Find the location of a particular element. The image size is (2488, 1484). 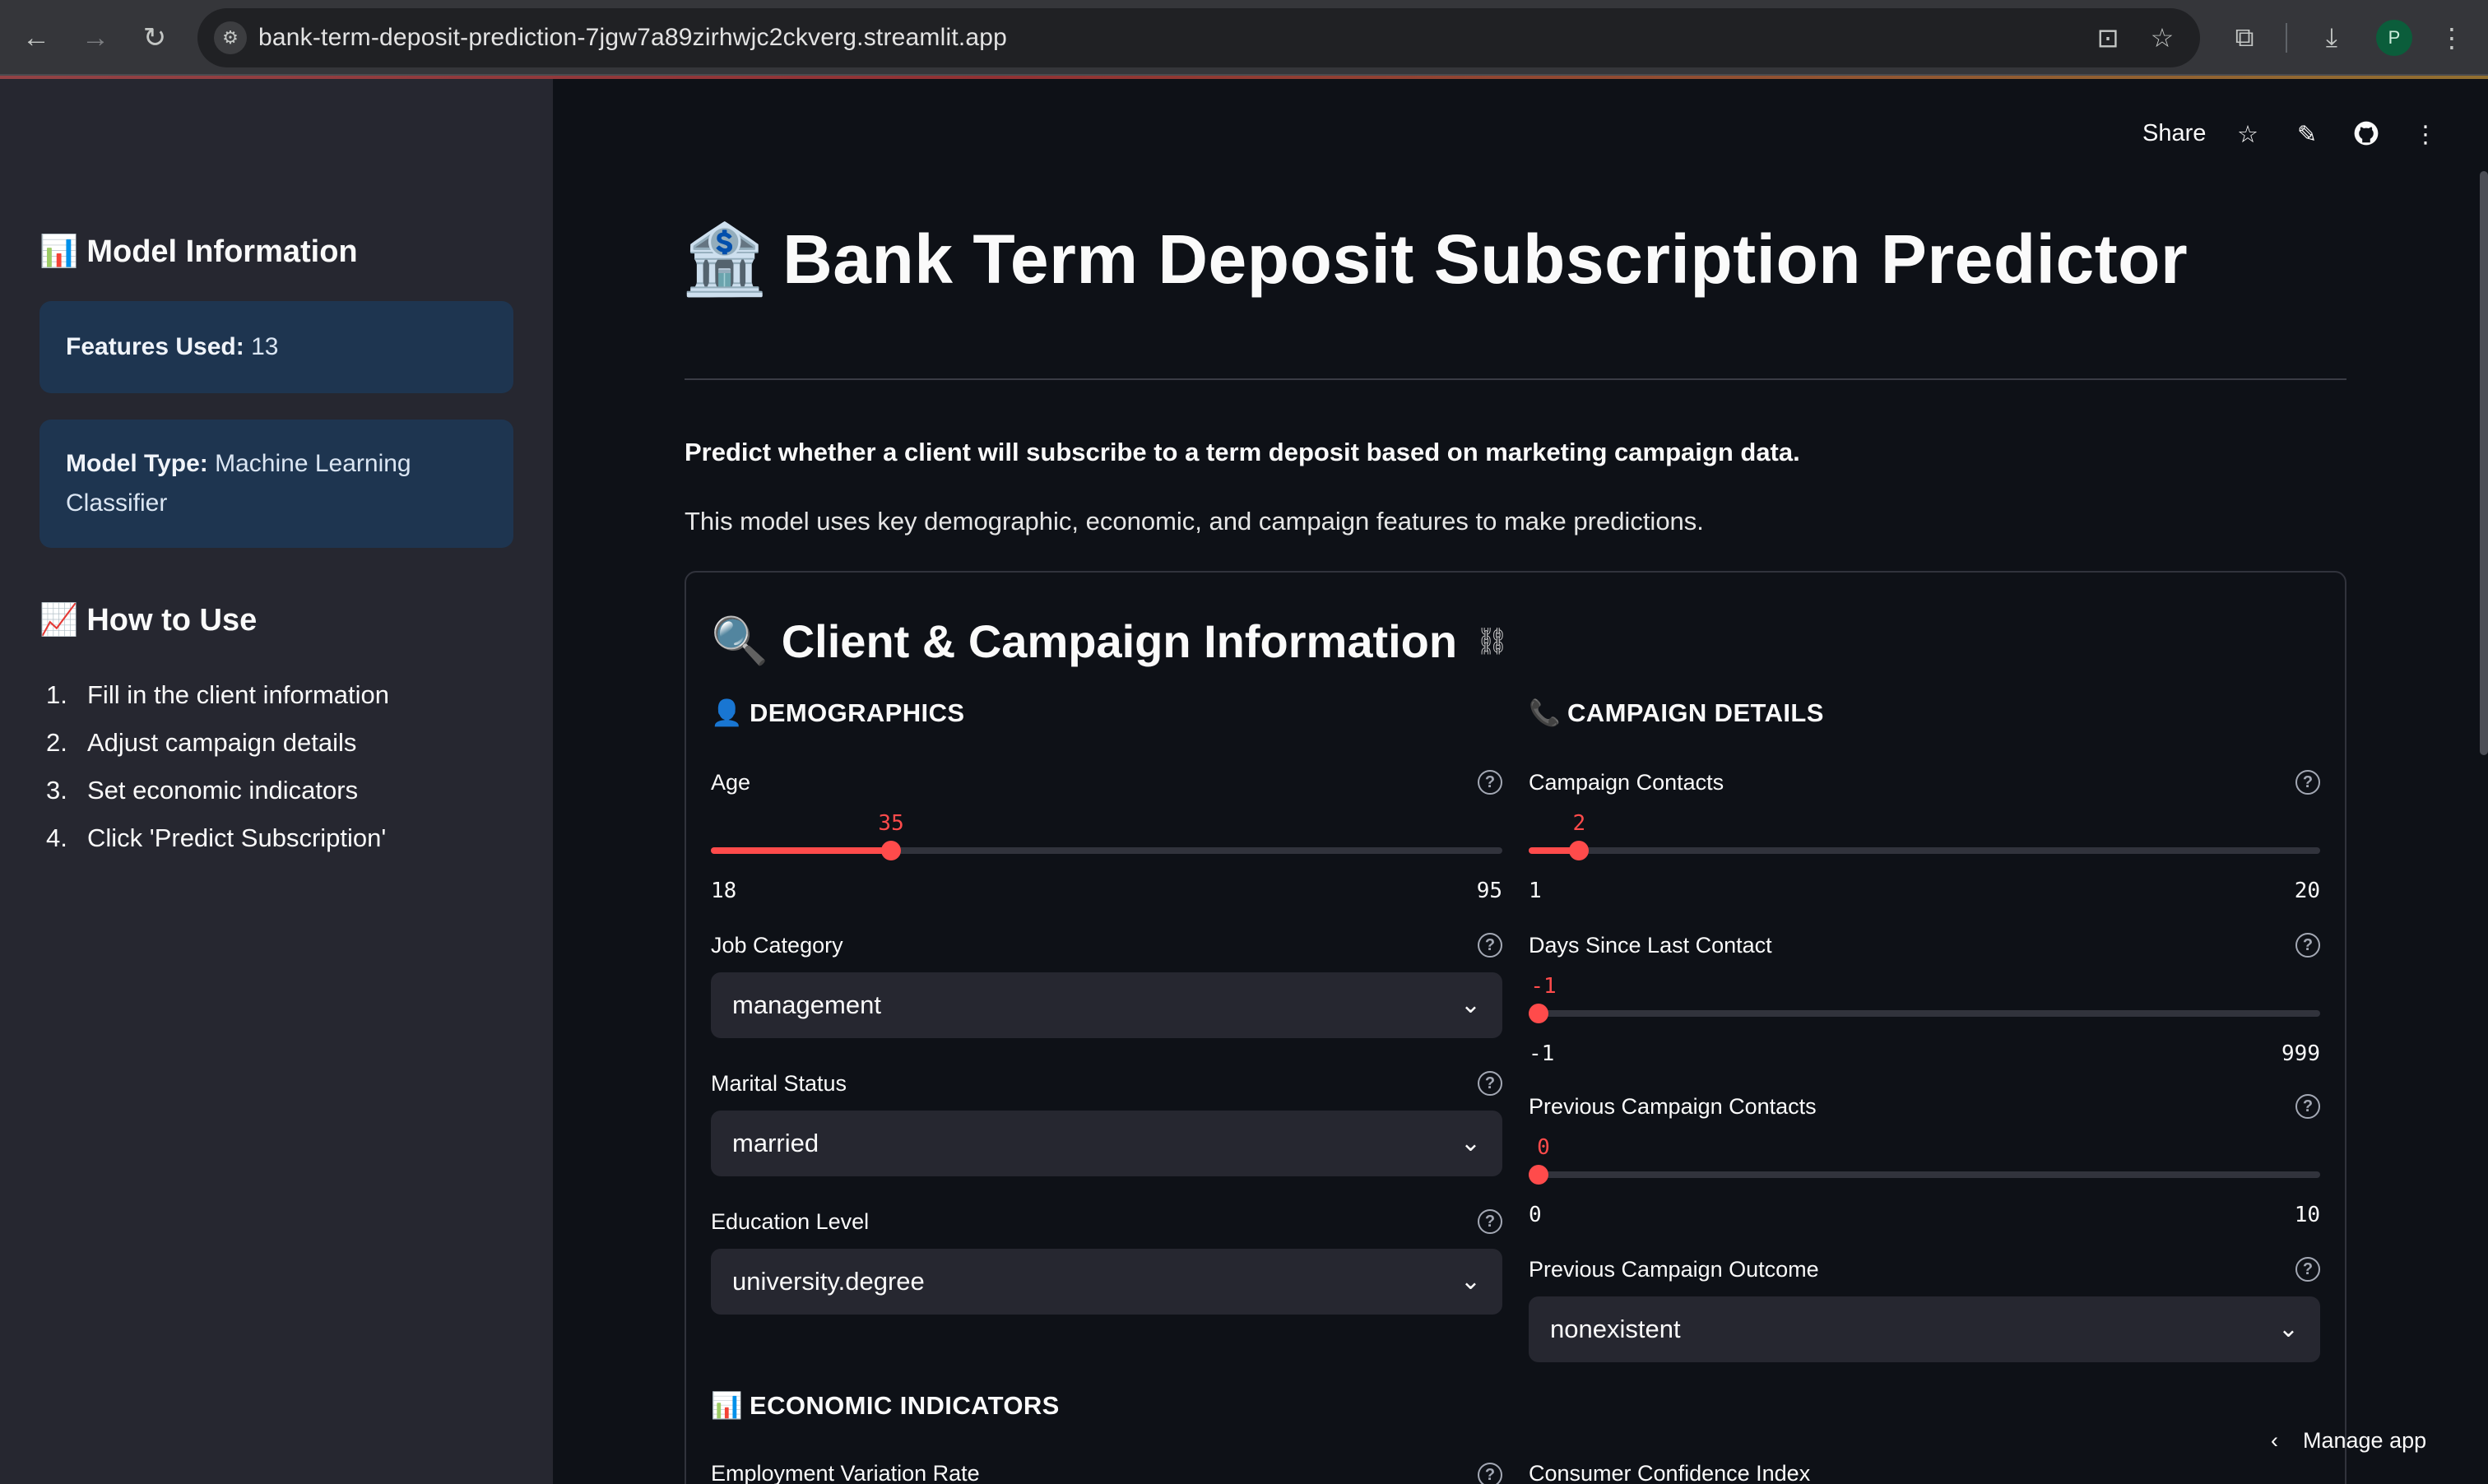

forward-icon: → is located at coordinates (95, 38).